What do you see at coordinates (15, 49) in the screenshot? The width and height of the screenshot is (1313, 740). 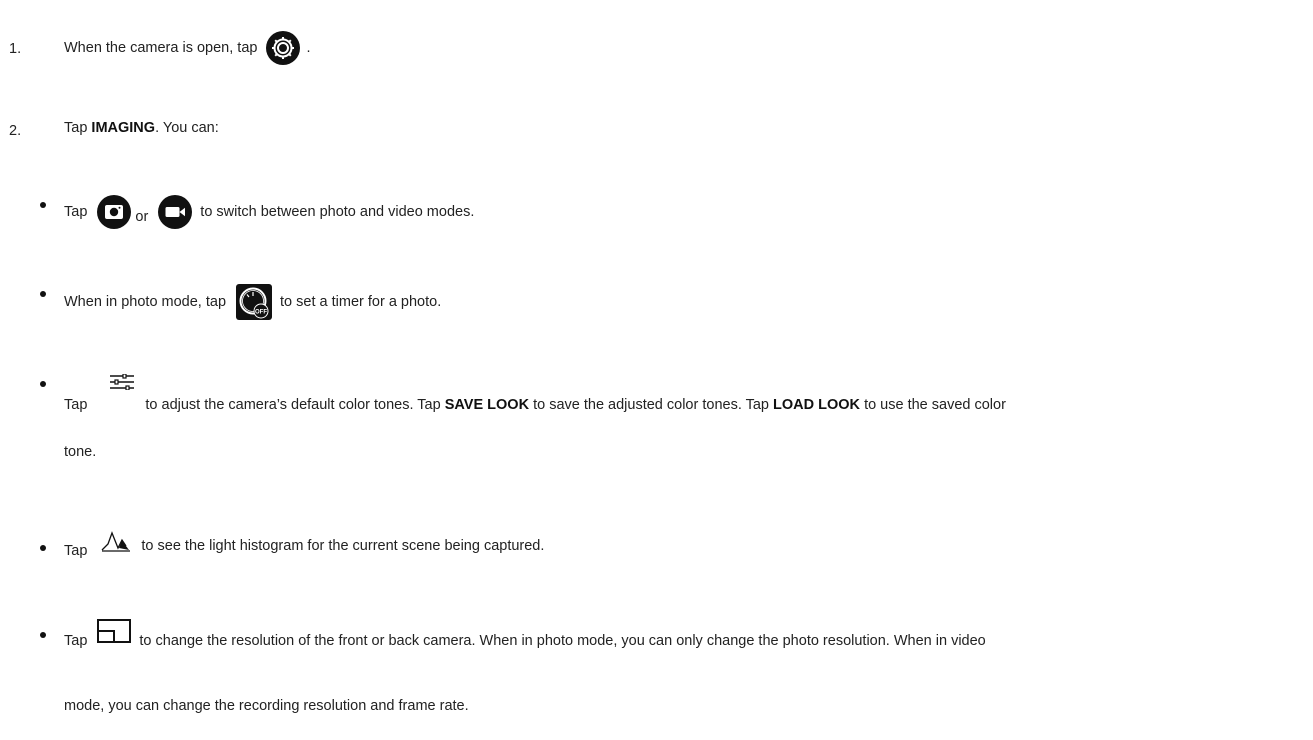 I see `step-number: 1.` at bounding box center [15, 49].